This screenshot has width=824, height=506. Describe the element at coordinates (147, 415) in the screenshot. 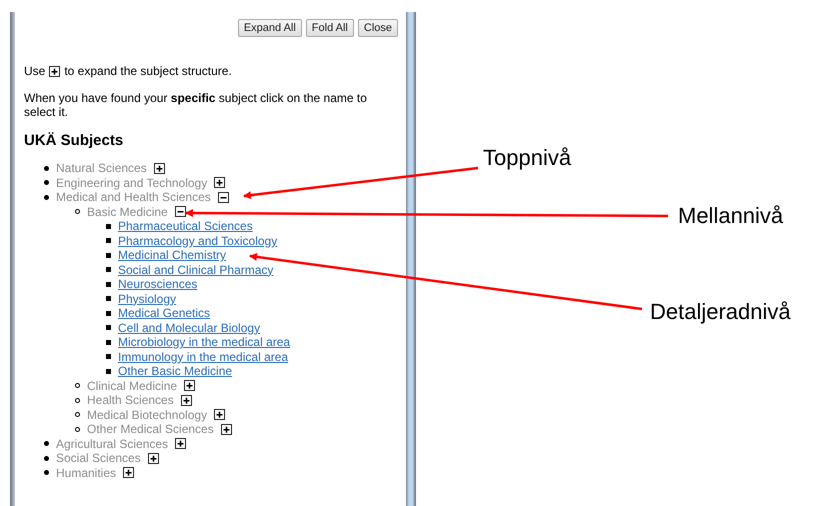

I see `category-label: Medical Biotechnology` at that location.